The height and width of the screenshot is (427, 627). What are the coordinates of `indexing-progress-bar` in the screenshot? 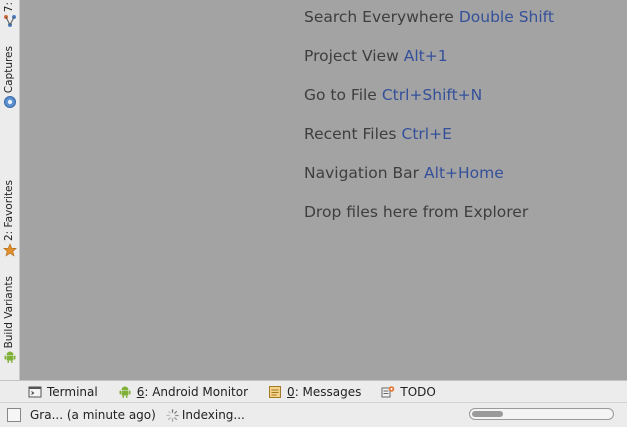 It's located at (541, 414).